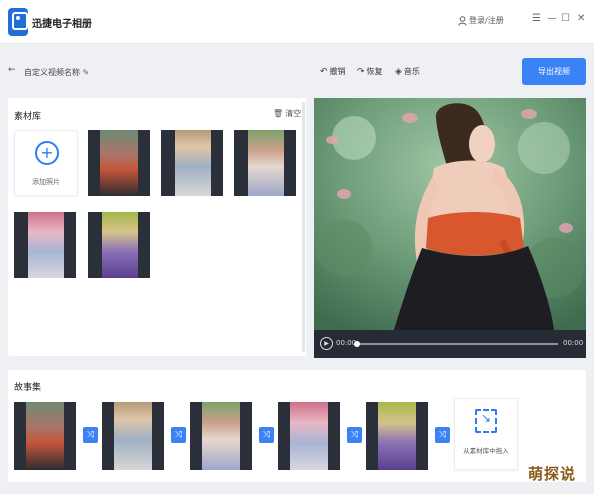 The image size is (594, 494). I want to click on drop-from-library-target: 从素材库中拖入, so click(486, 434).